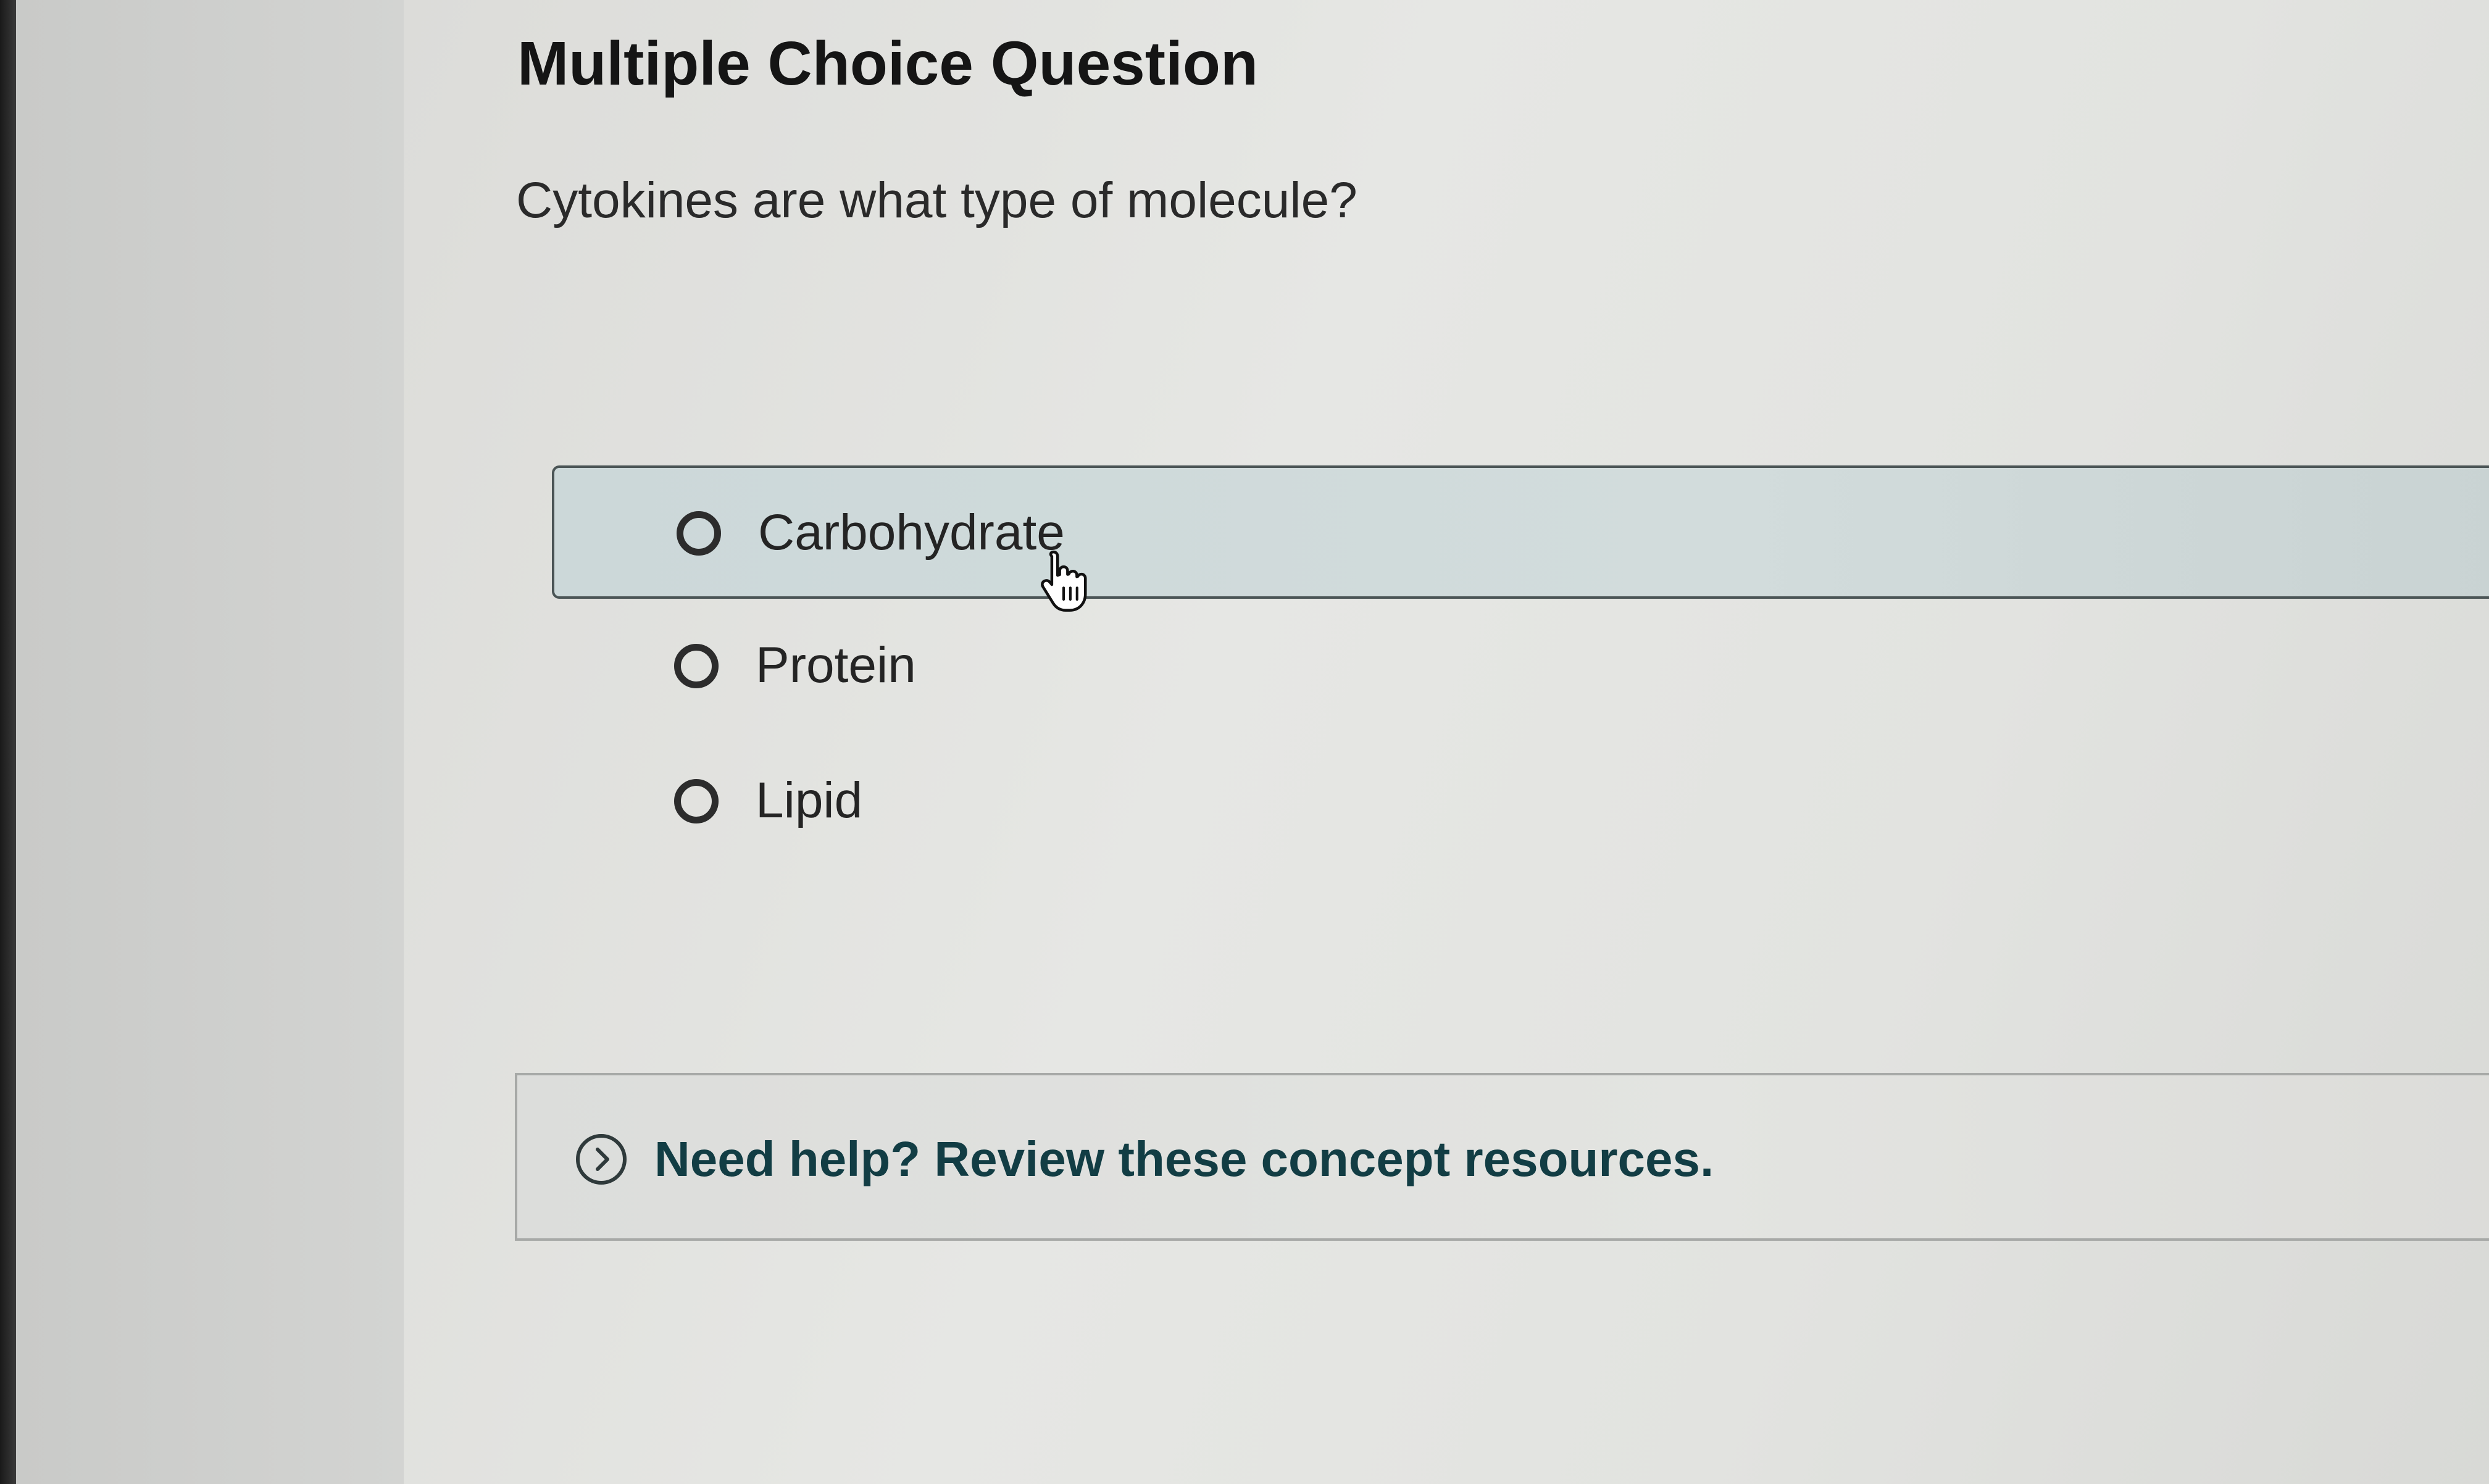 Image resolution: width=2489 pixels, height=1484 pixels. What do you see at coordinates (809, 800) in the screenshot?
I see `answer-option-label: Lipid` at bounding box center [809, 800].